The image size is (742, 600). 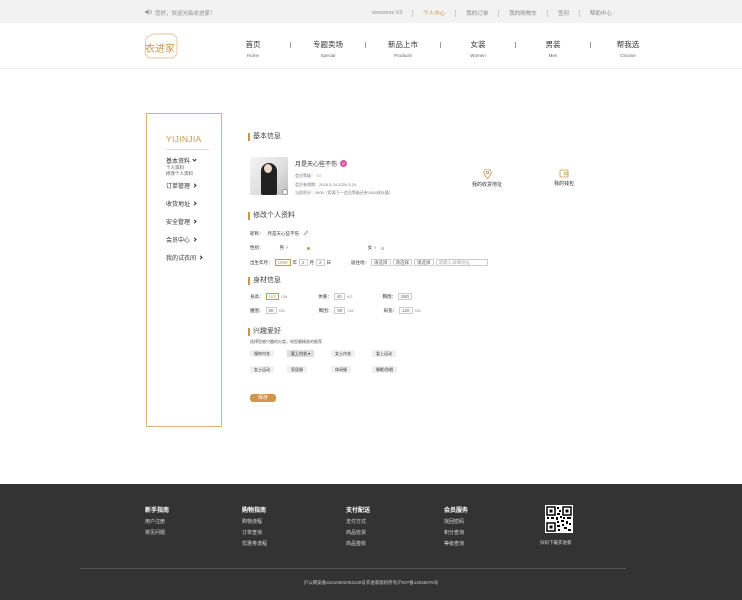 What do you see at coordinates (492, 13) in the screenshot?
I see `top-links: xxxxxxxx V3 个人中心 我的订单 我的购物车 签到 帮助中心` at bounding box center [492, 13].